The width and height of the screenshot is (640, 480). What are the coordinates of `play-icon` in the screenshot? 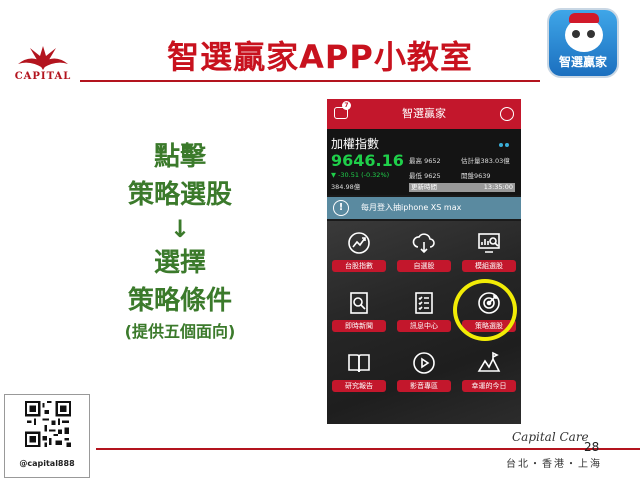 It's located at (424, 363).